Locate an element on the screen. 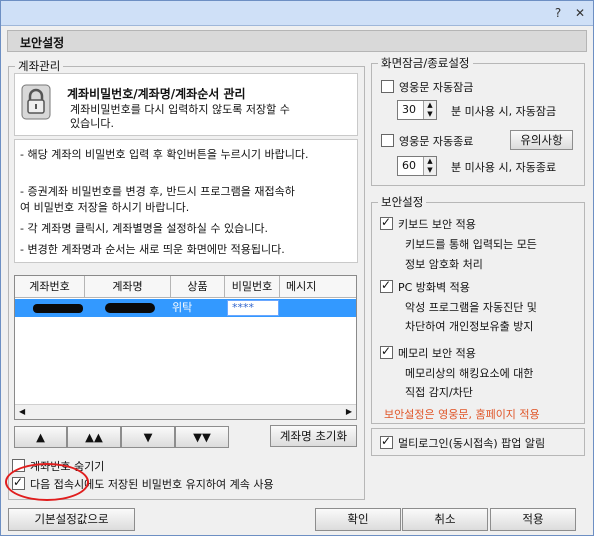 This screenshot has height=536, width=594. firewall-checkbox is located at coordinates (386, 285).